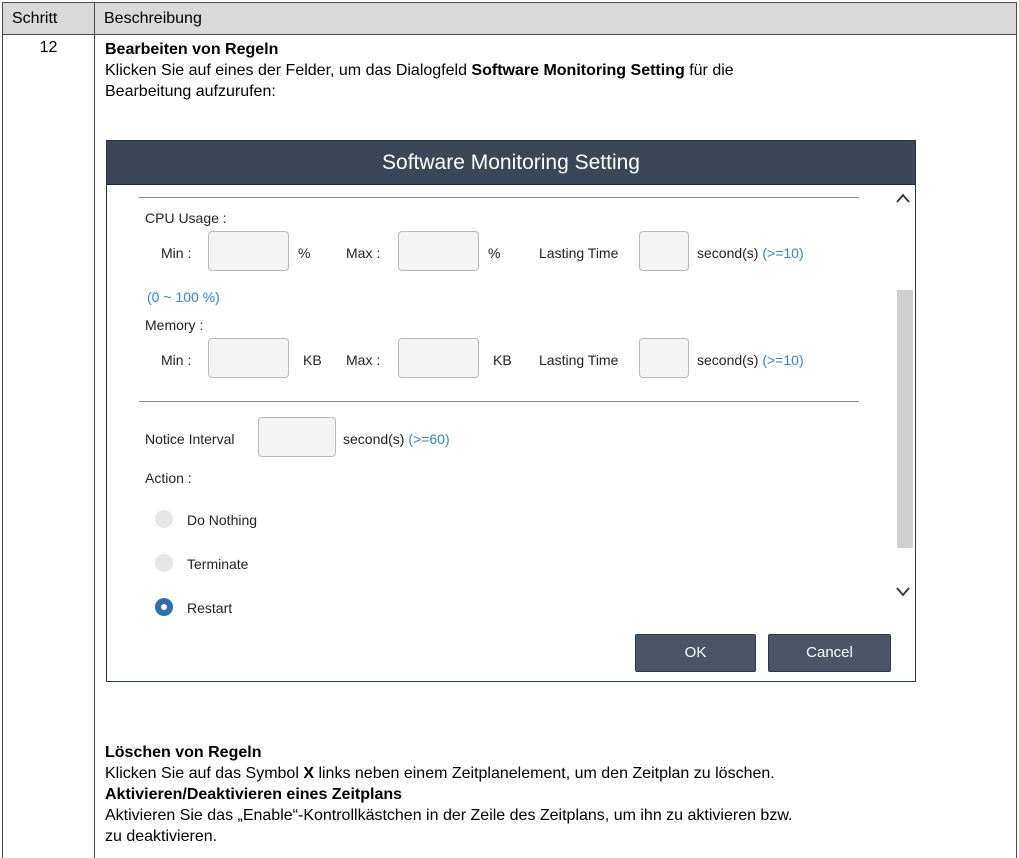  Describe the element at coordinates (664, 358) in the screenshot. I see `memory-lasting-time-input` at that location.